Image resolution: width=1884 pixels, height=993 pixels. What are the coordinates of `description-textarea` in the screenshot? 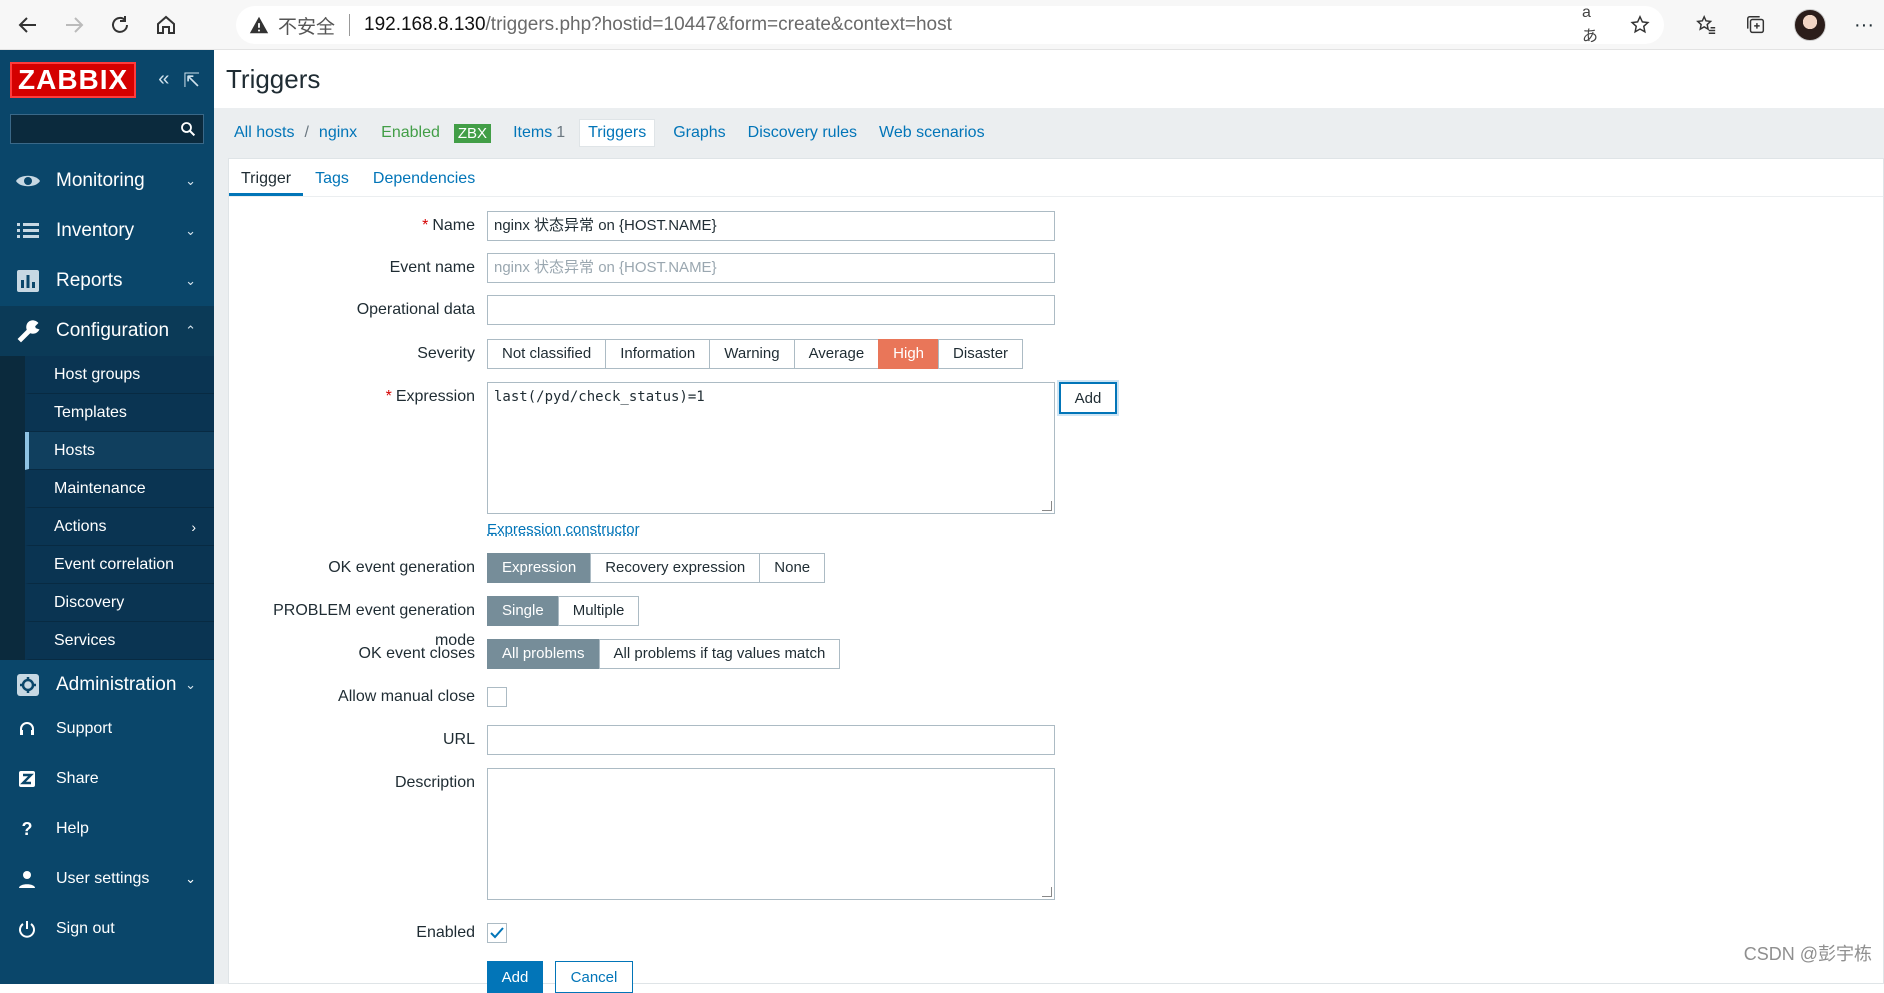 It's located at (771, 834).